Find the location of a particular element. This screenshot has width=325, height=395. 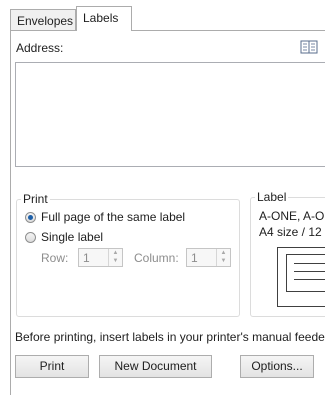

label-group: Label A-ONE, A-ONE A4 size / 12 la is located at coordinates (287, 253).